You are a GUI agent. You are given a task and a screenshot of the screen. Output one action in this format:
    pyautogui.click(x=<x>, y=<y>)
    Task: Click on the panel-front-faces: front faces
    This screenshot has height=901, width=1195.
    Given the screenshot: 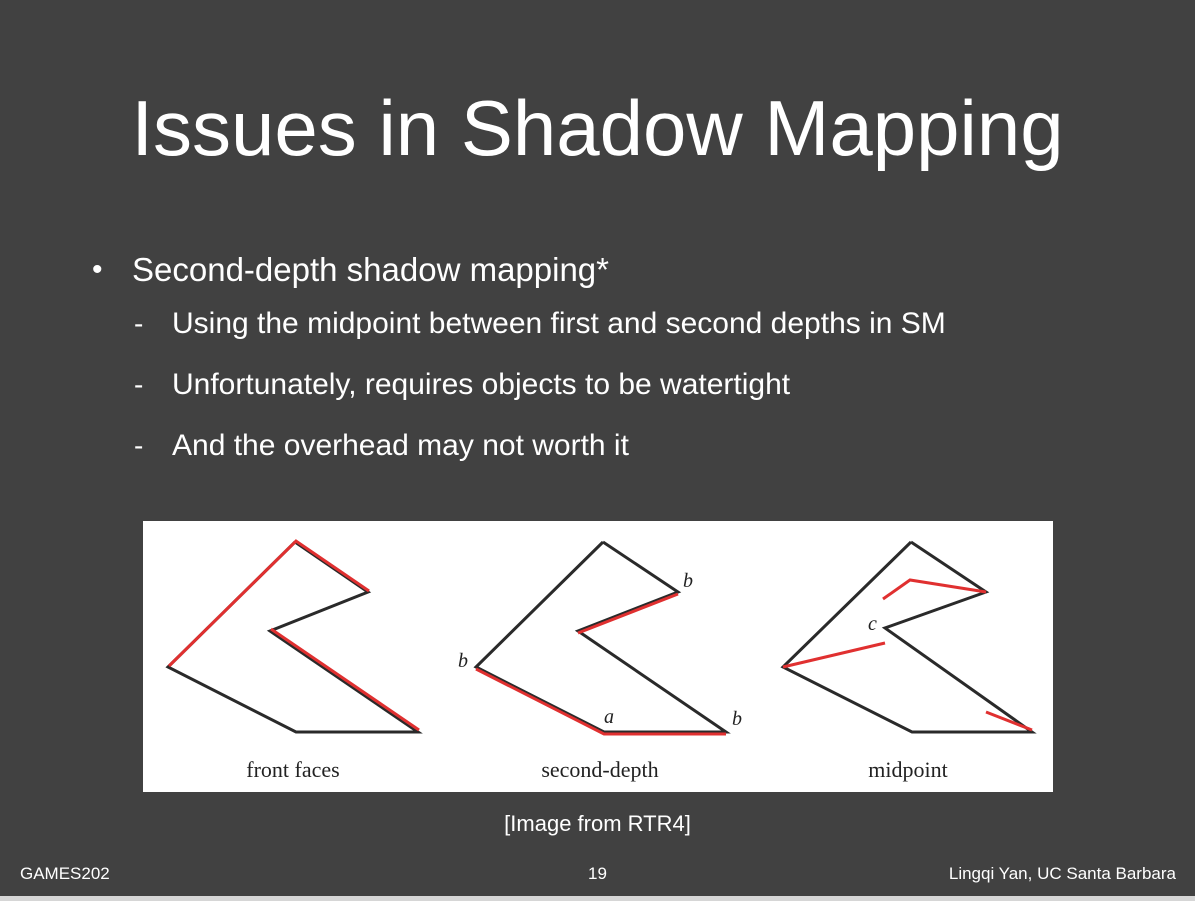 What is the action you would take?
    pyautogui.click(x=294, y=660)
    